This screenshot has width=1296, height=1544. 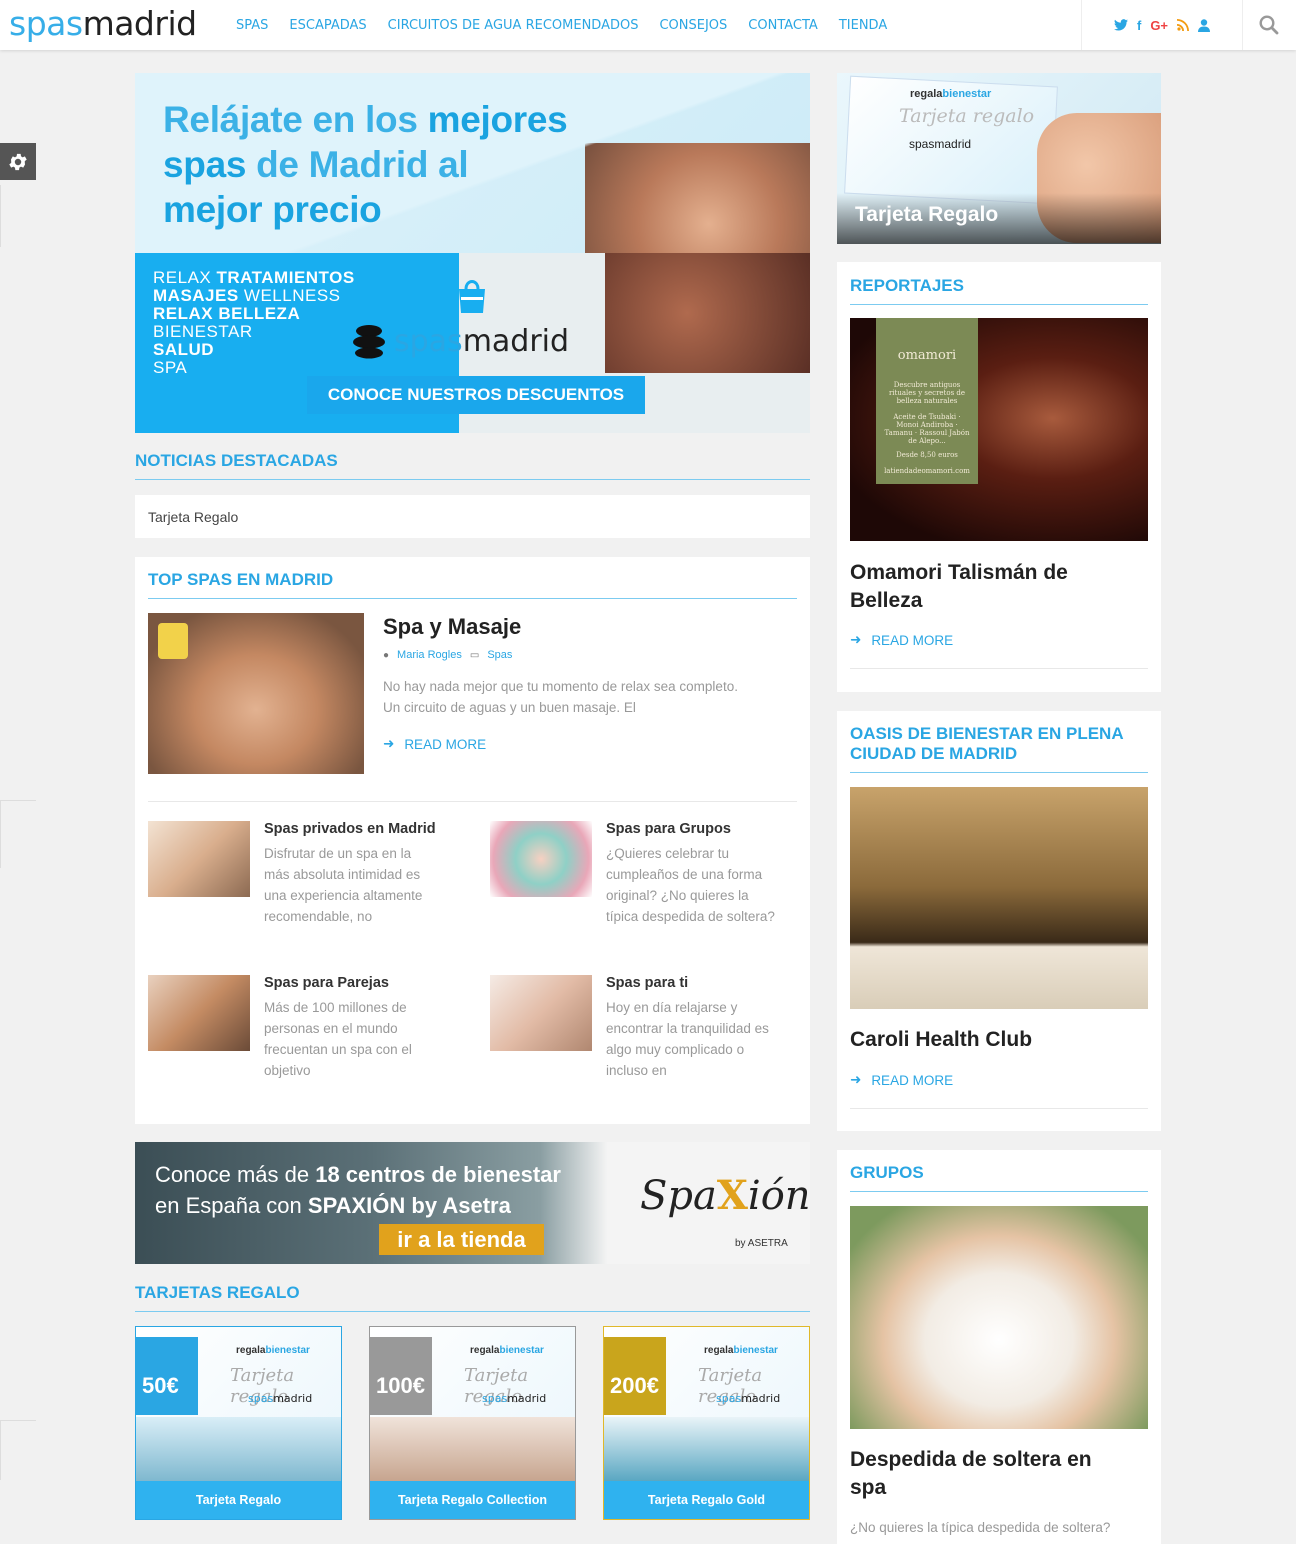 What do you see at coordinates (677, 895) in the screenshot?
I see `excerpt-line: original? ¿No quieres la` at bounding box center [677, 895].